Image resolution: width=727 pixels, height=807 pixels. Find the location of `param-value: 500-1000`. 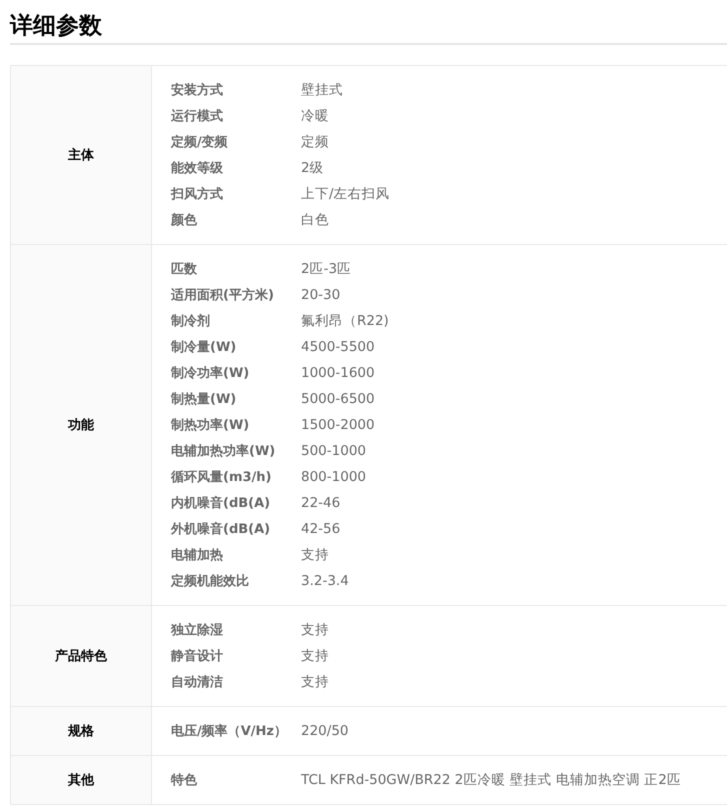

param-value: 500-1000 is located at coordinates (333, 451).